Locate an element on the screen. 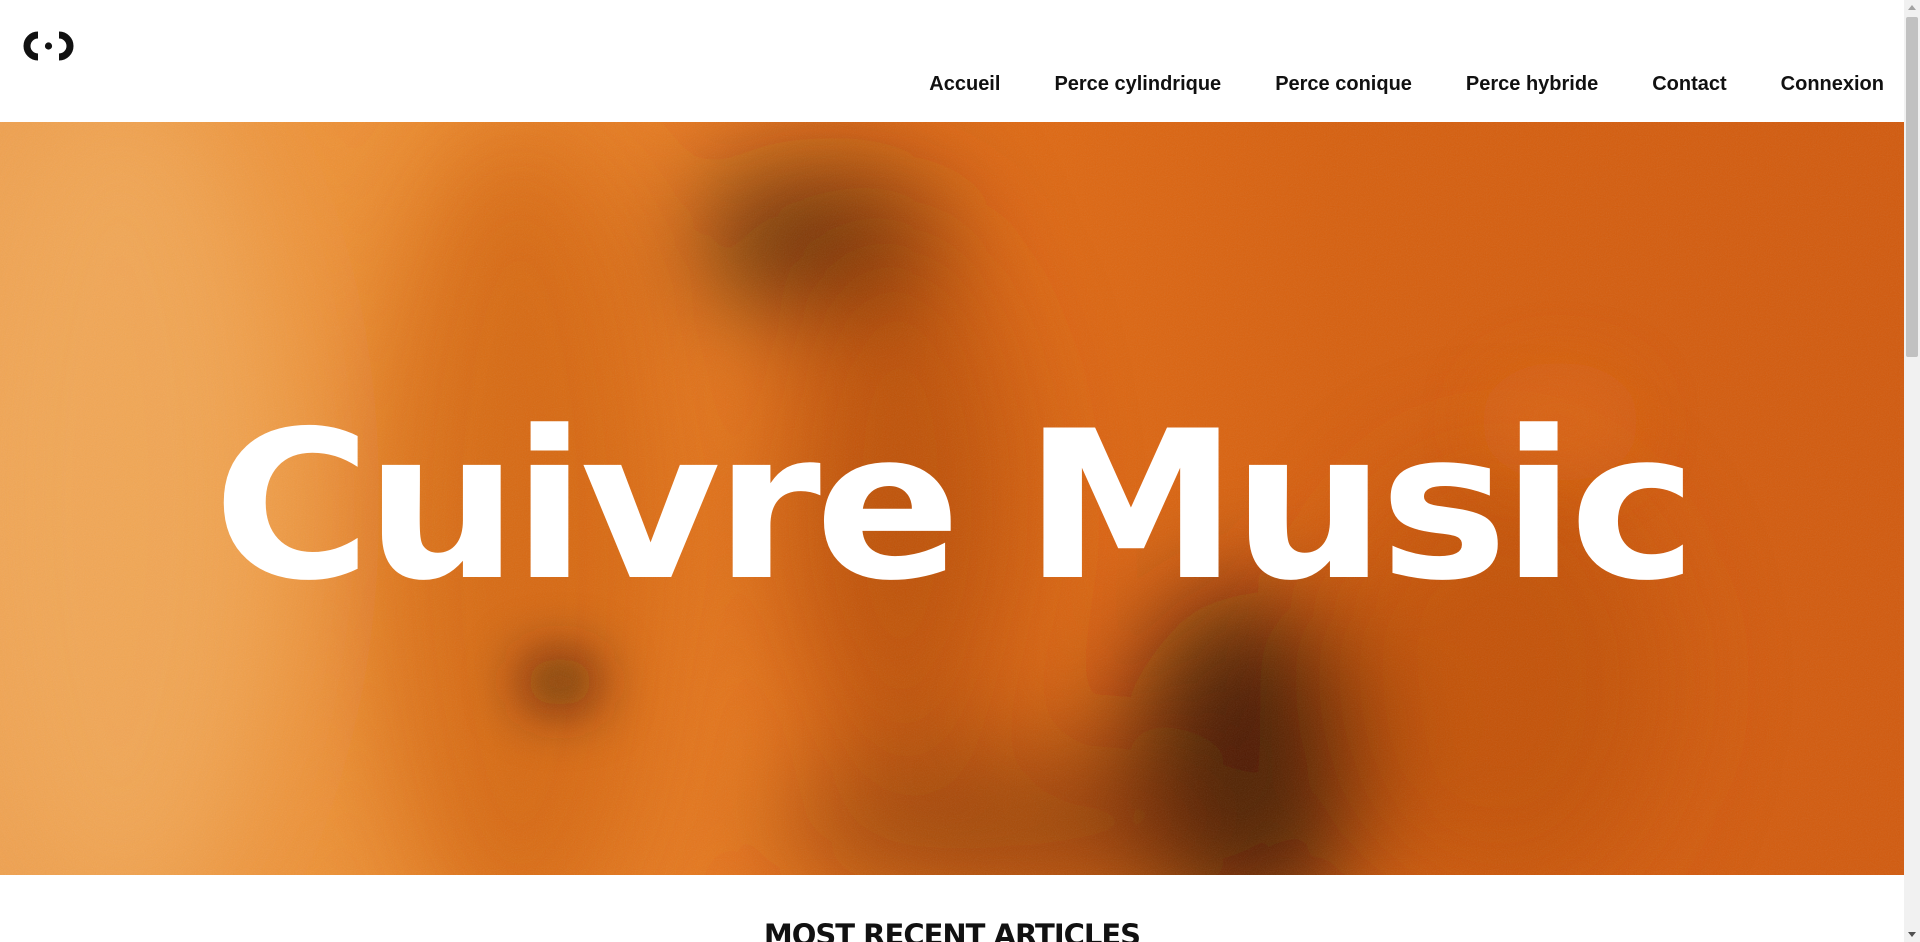  cuivre-music-logo-icon is located at coordinates (48, 46).